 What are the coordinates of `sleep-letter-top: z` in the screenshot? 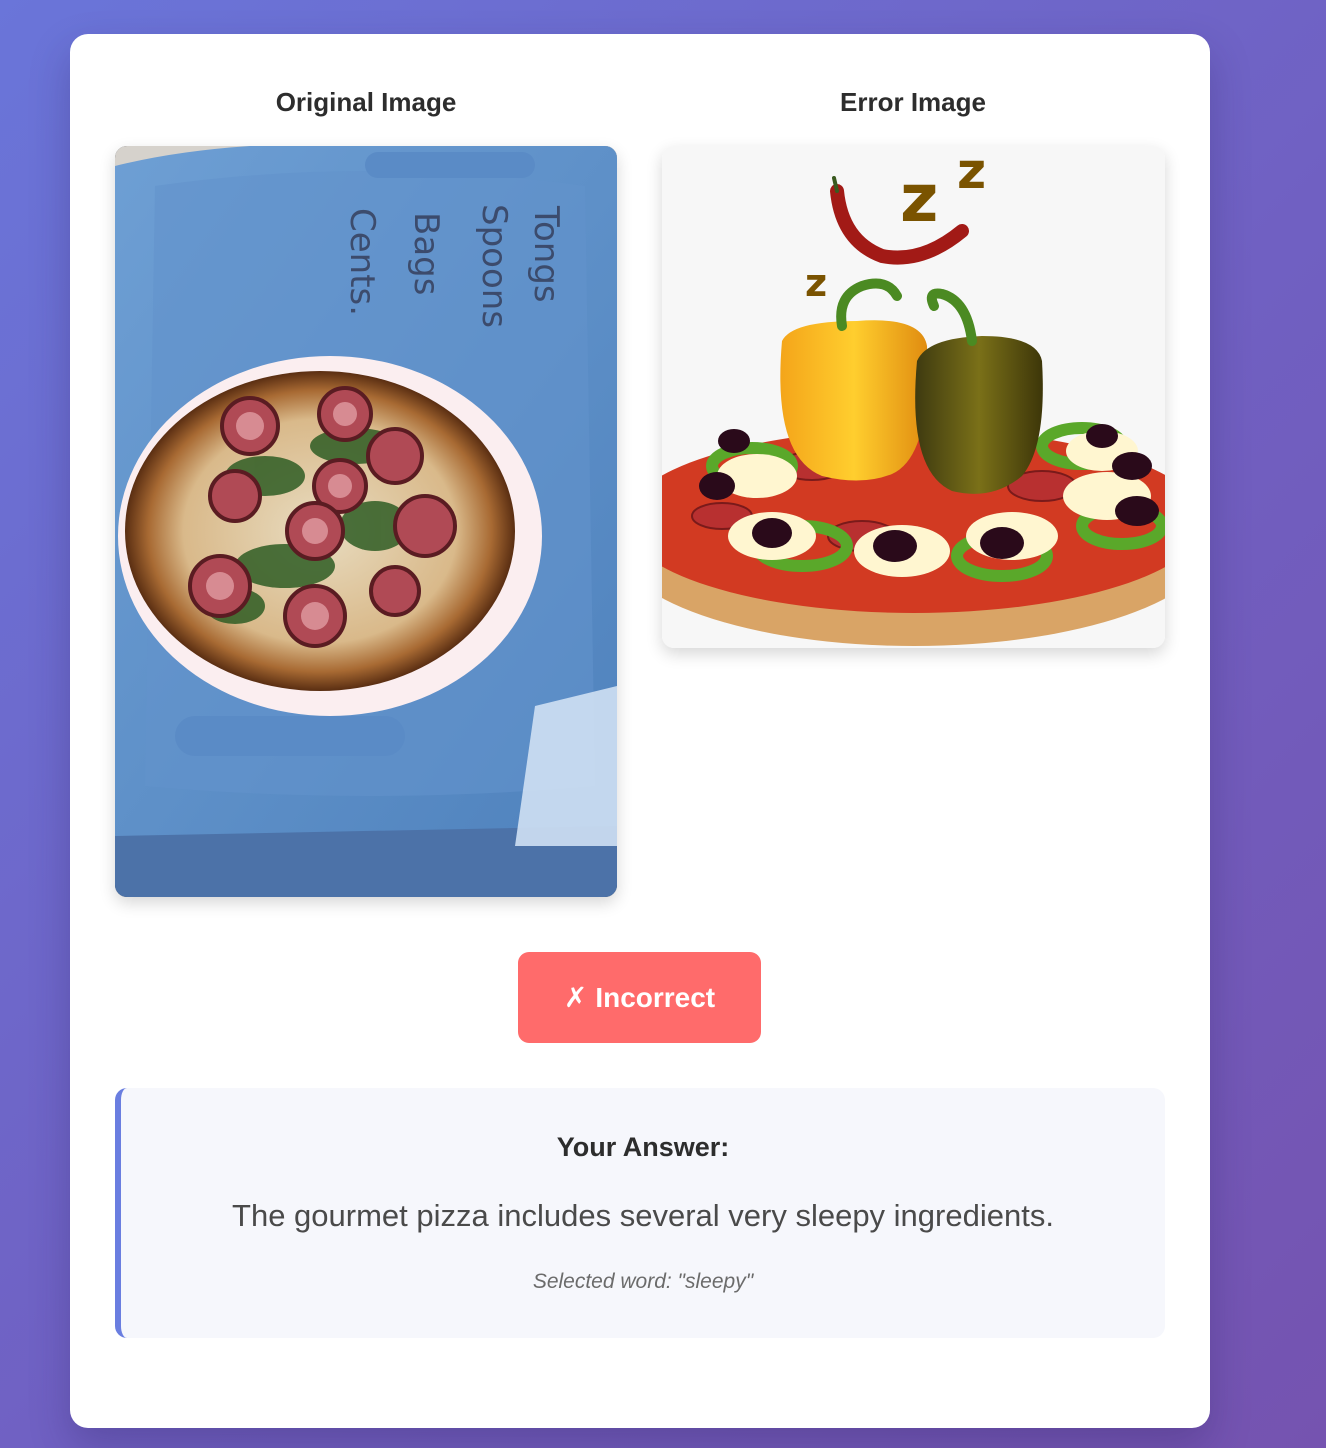 It's located at (971, 173).